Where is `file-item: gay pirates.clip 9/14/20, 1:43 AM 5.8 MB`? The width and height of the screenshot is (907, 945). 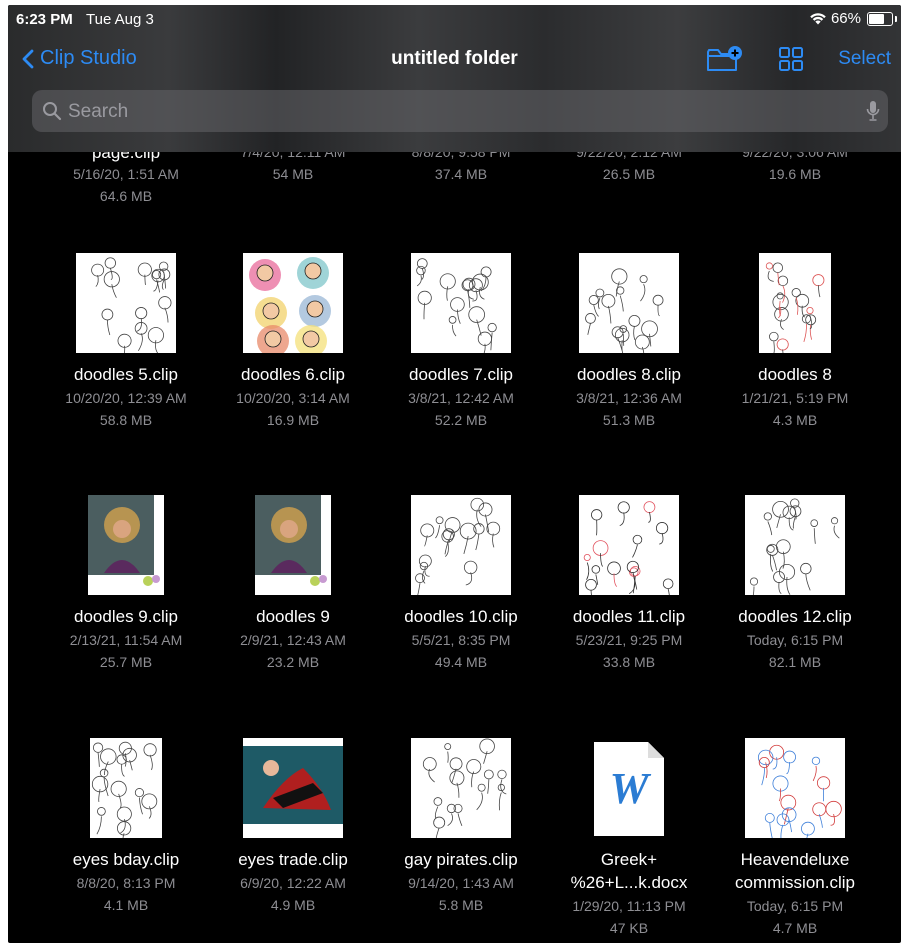 file-item: gay pirates.clip 9/14/20, 1:43 AM 5.8 MB is located at coordinates (461, 840).